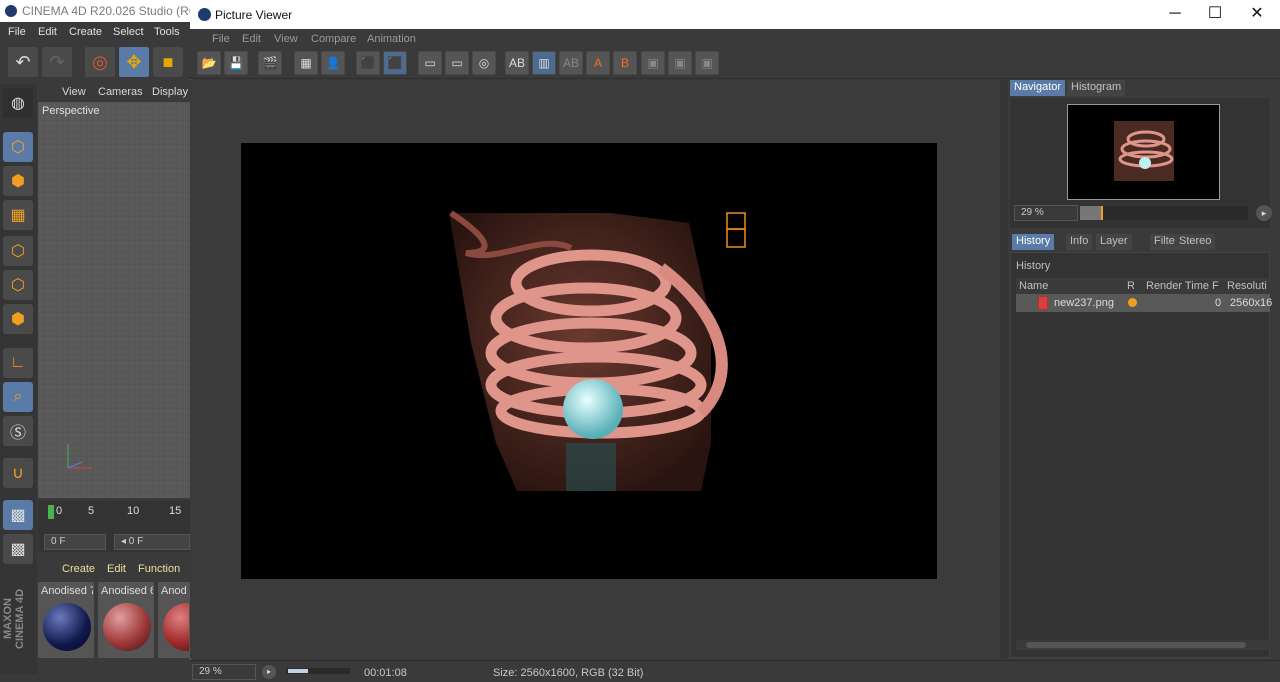 The image size is (1280, 682). What do you see at coordinates (134, 62) in the screenshot?
I see `move-tool-icon: ✥` at bounding box center [134, 62].